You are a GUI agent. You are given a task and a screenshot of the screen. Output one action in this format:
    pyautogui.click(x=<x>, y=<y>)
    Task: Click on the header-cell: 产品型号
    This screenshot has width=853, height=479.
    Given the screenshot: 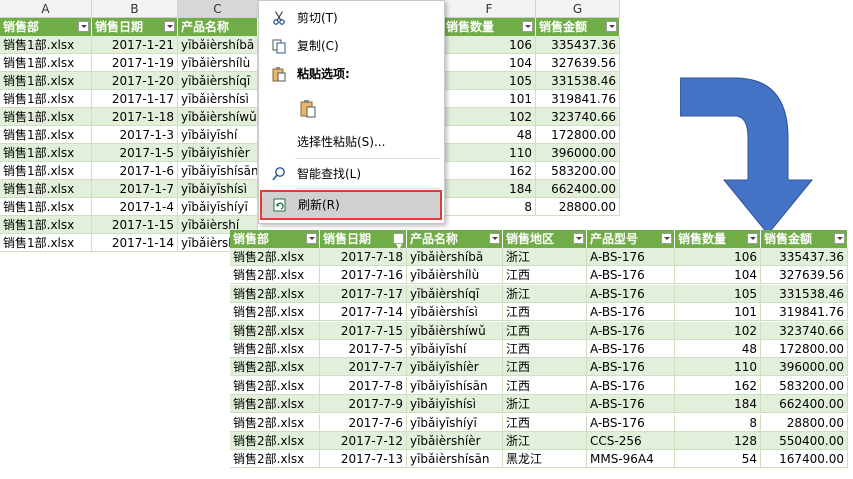 What is the action you would take?
    pyautogui.click(x=631, y=239)
    